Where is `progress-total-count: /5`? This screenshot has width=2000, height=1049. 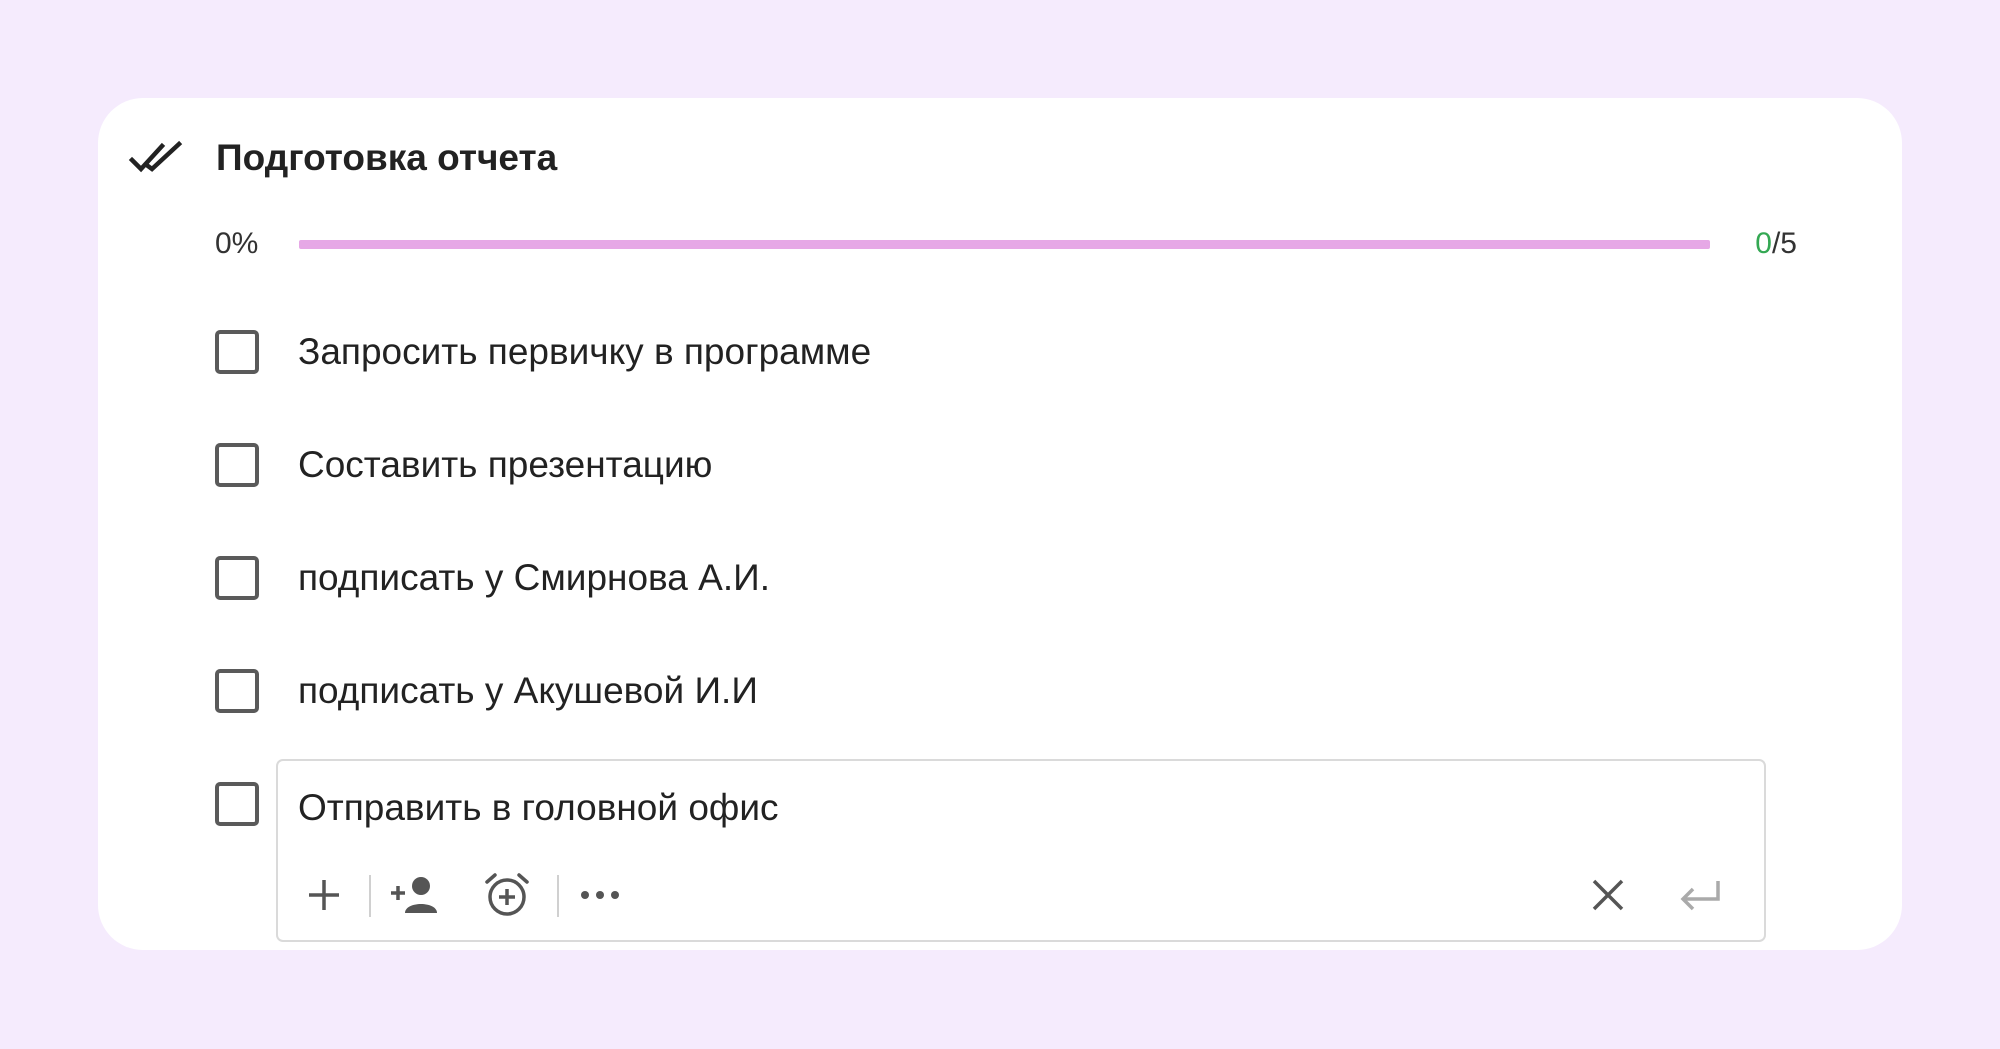
progress-total-count: /5 is located at coordinates (1784, 243).